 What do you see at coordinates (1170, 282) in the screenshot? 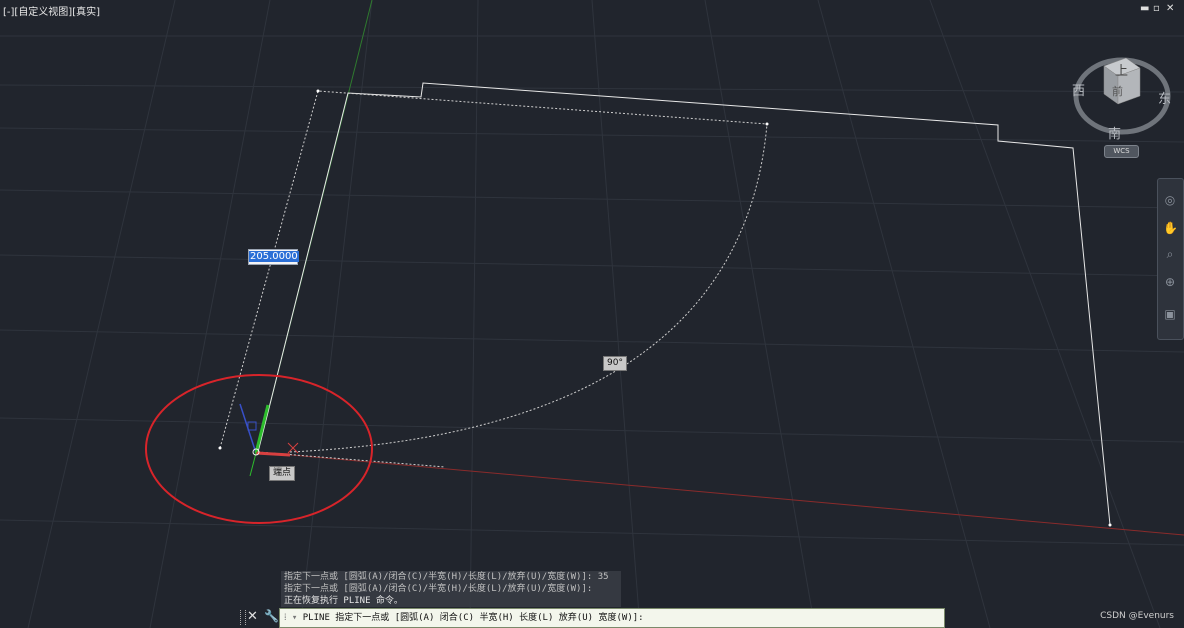
I see `orbit-icon: ⊕` at bounding box center [1170, 282].